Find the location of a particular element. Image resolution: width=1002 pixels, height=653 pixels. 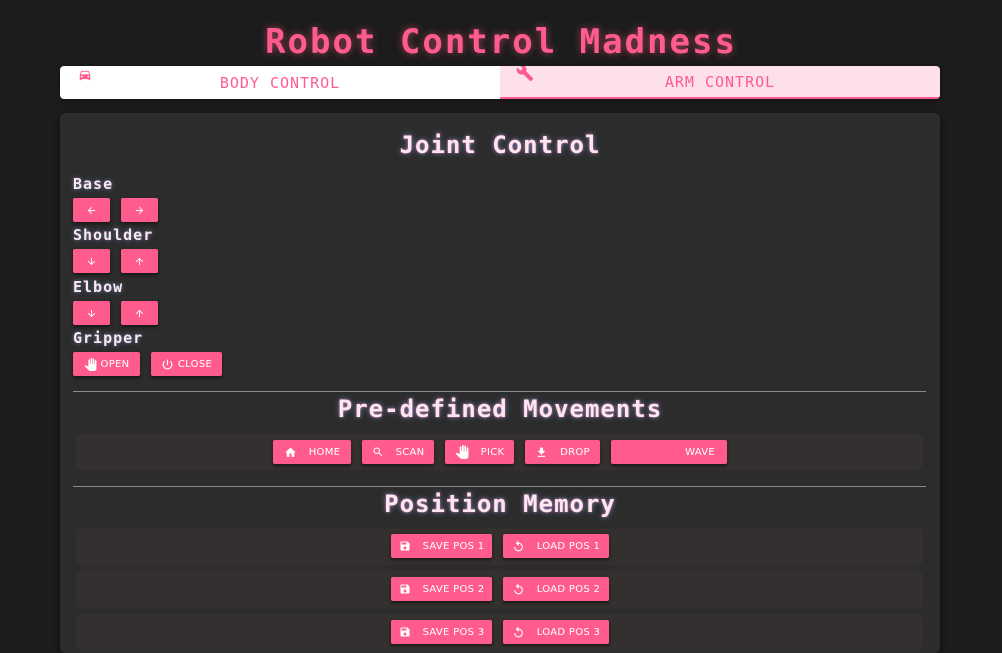

home-button: HOME is located at coordinates (312, 452).